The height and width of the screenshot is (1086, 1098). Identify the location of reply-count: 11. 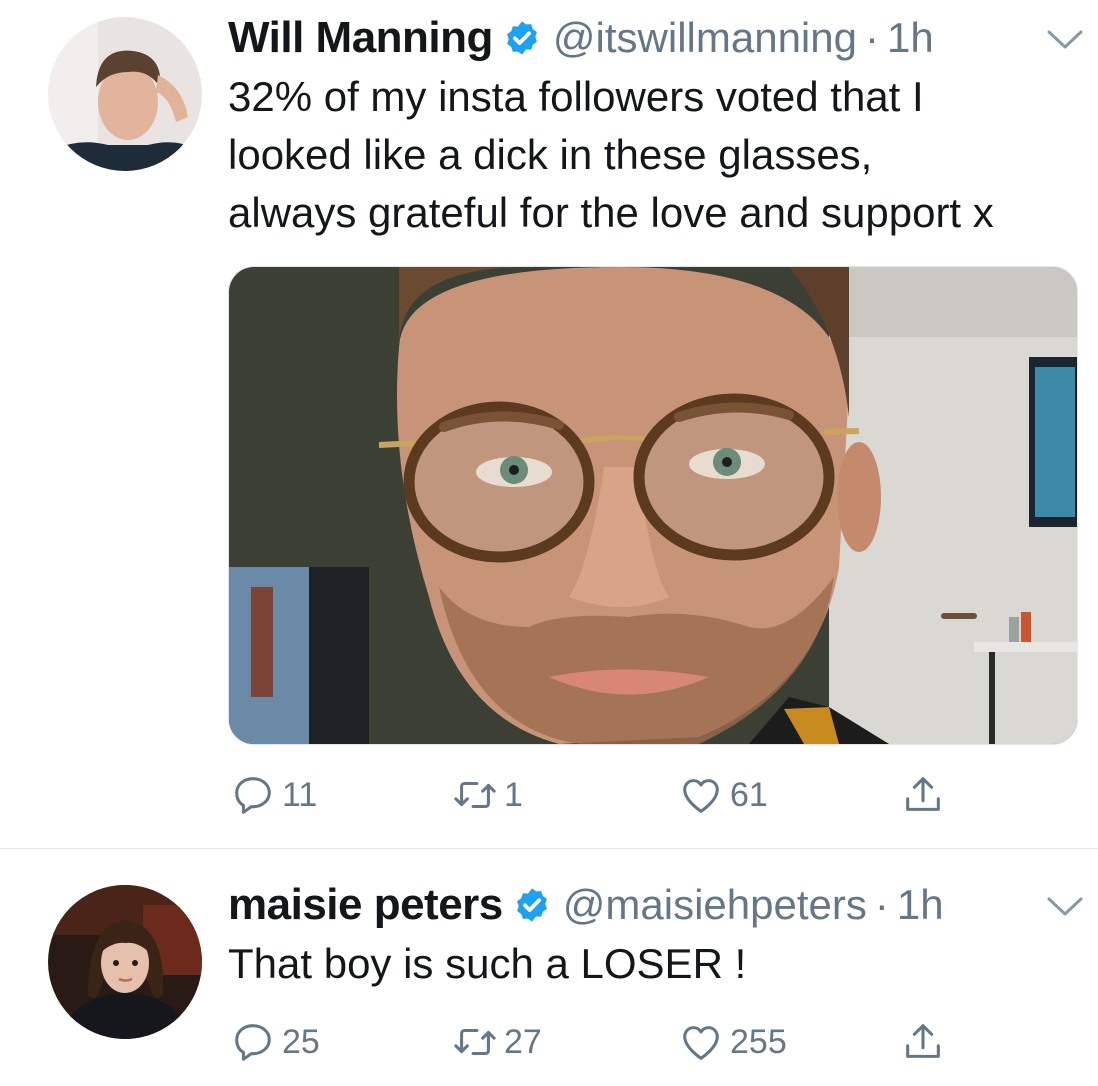
(300, 794).